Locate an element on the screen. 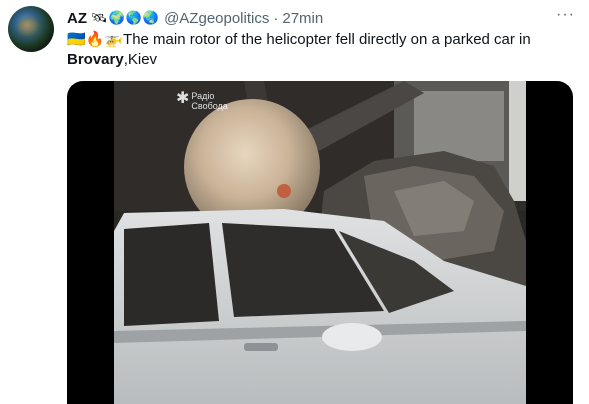 The image size is (589, 404). avatar is located at coordinates (31, 29).